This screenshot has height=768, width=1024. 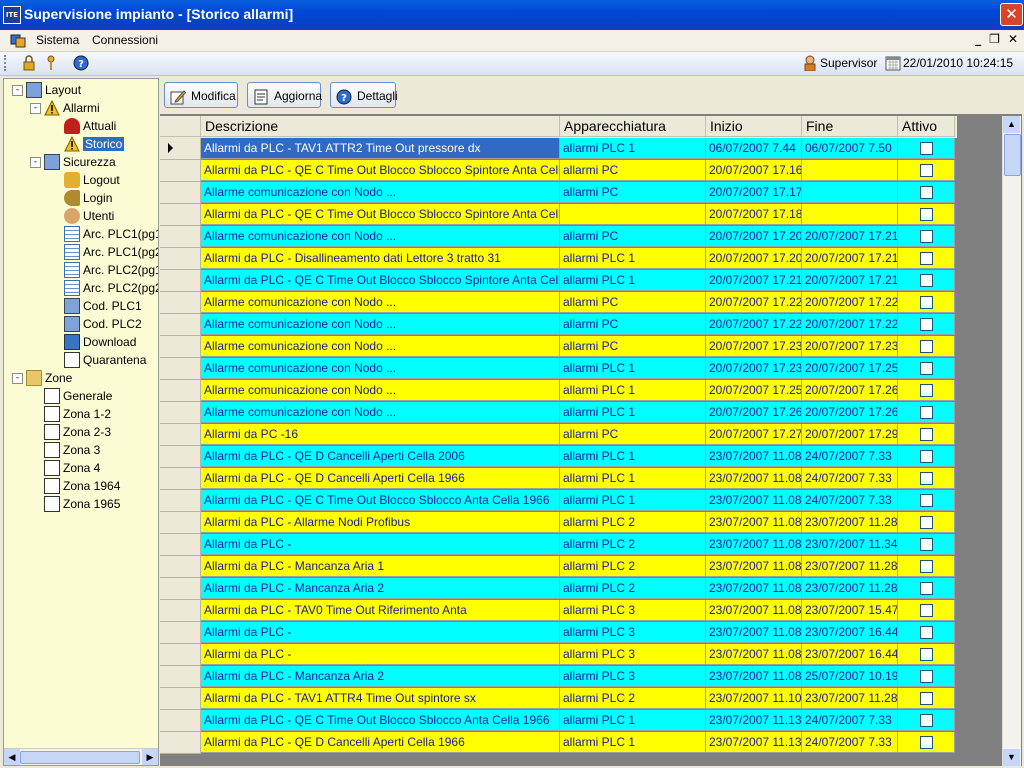 What do you see at coordinates (12, 757) in the screenshot?
I see `scroll-left-icon: ◀` at bounding box center [12, 757].